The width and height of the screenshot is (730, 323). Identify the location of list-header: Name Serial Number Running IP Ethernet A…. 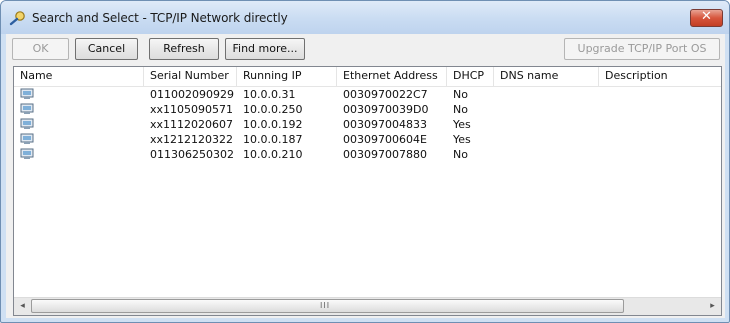
(367, 77).